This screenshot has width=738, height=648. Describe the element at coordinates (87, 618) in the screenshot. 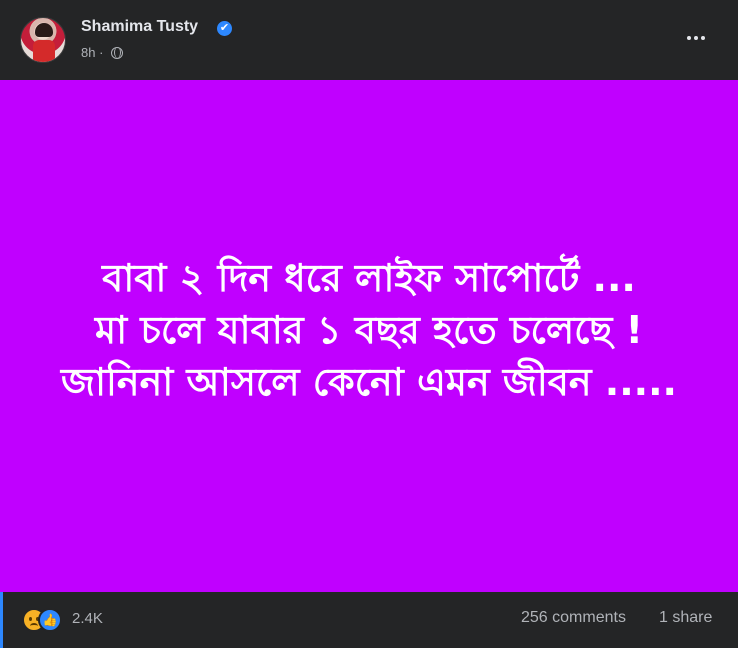

I see `reaction-count: 2.4K` at that location.